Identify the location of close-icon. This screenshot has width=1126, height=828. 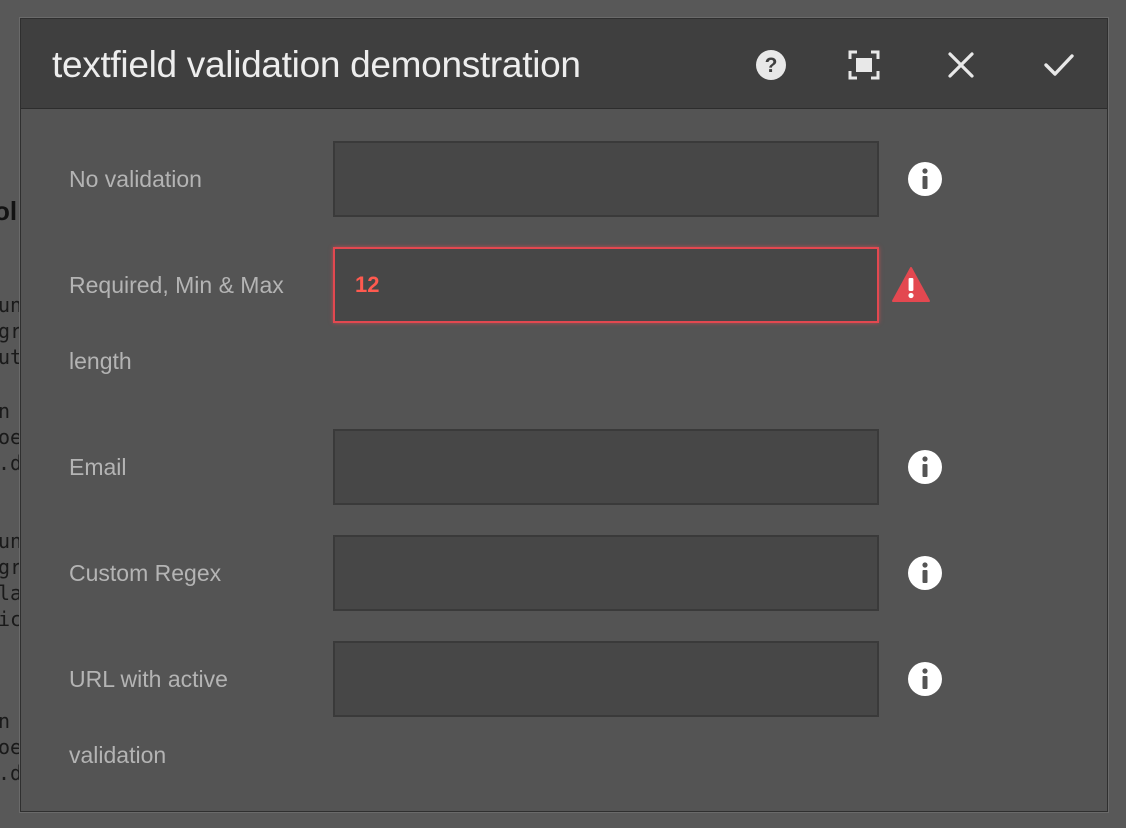
(961, 65).